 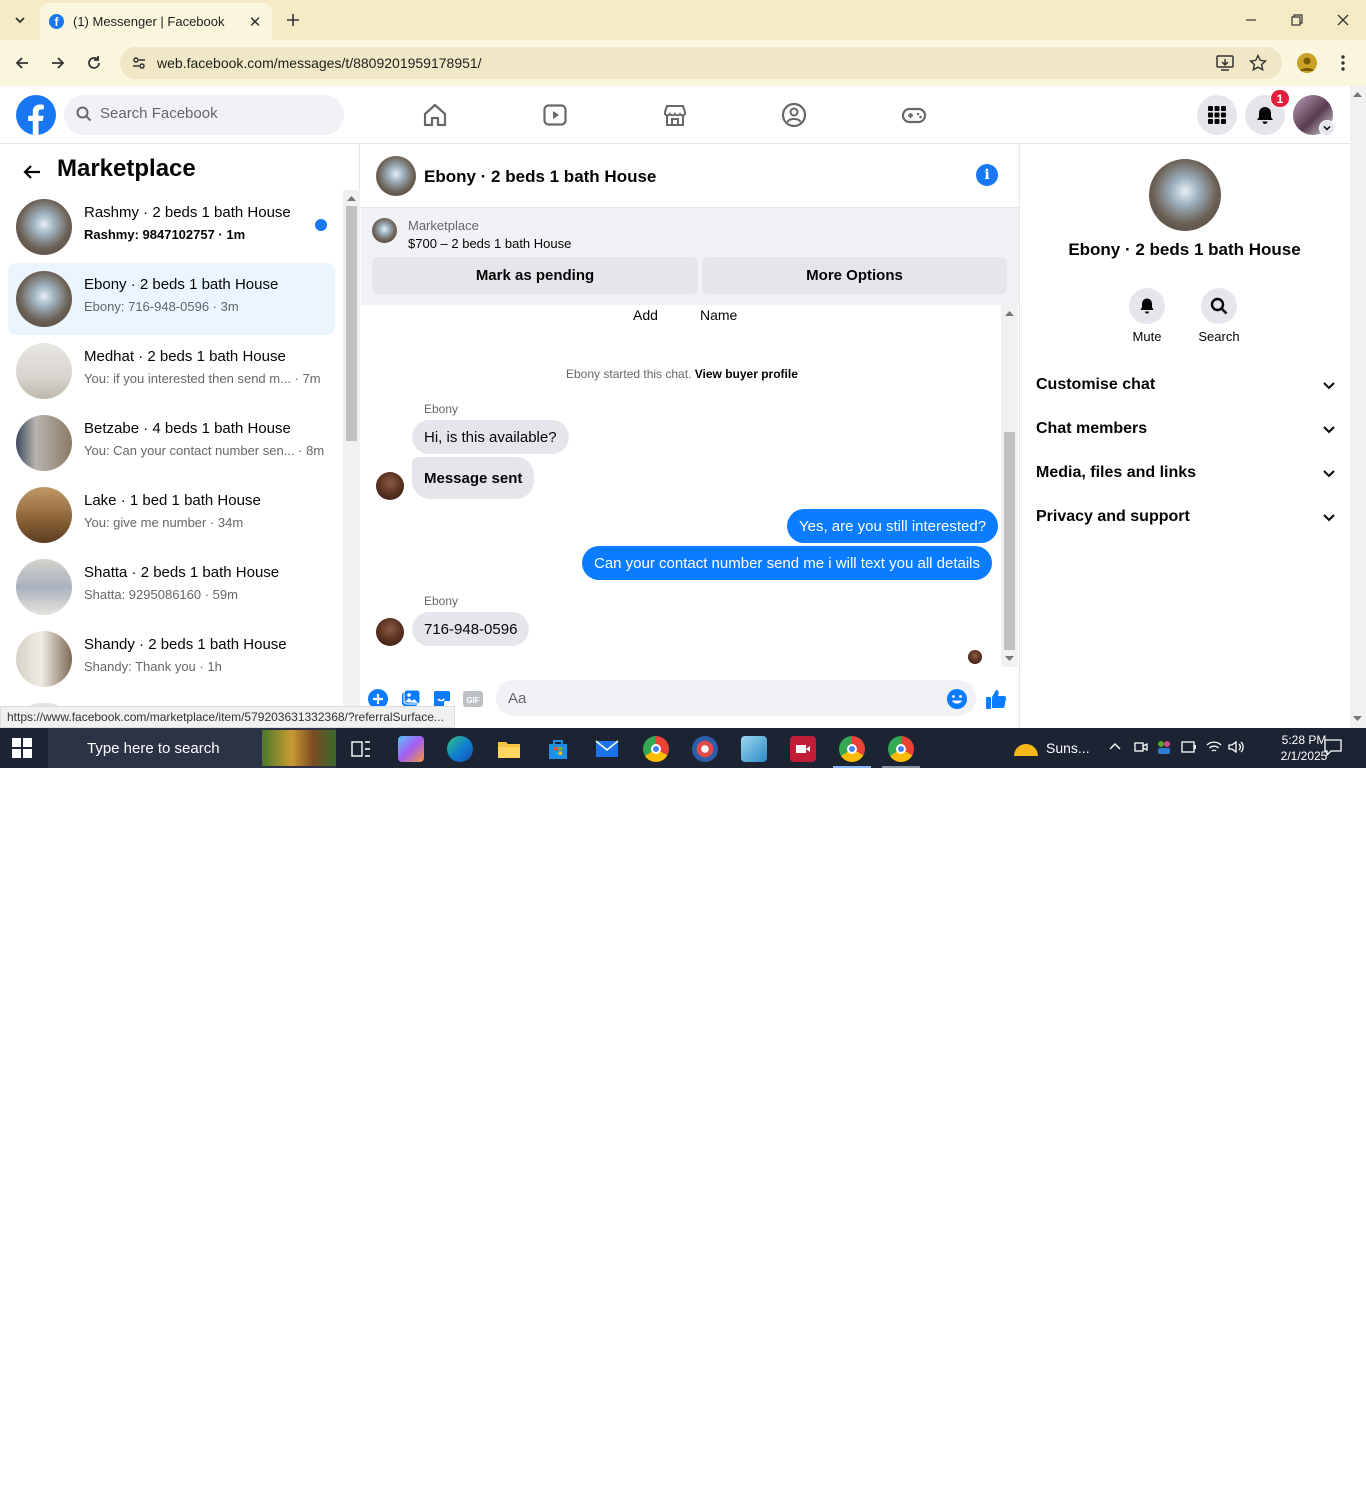 What do you see at coordinates (361, 749) in the screenshot?
I see `task-view-icon` at bounding box center [361, 749].